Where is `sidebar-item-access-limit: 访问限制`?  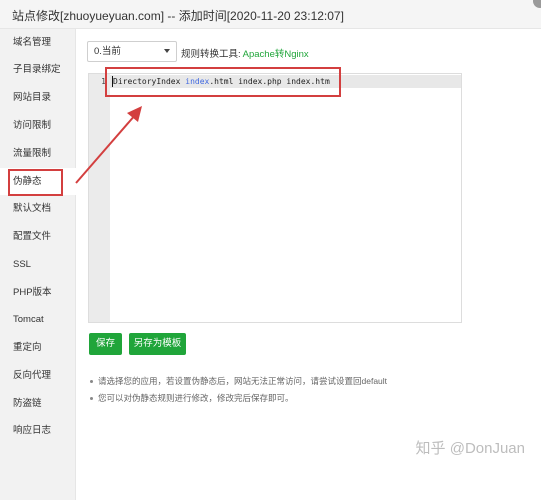 sidebar-item-access-limit: 访问限制 is located at coordinates (38, 125).